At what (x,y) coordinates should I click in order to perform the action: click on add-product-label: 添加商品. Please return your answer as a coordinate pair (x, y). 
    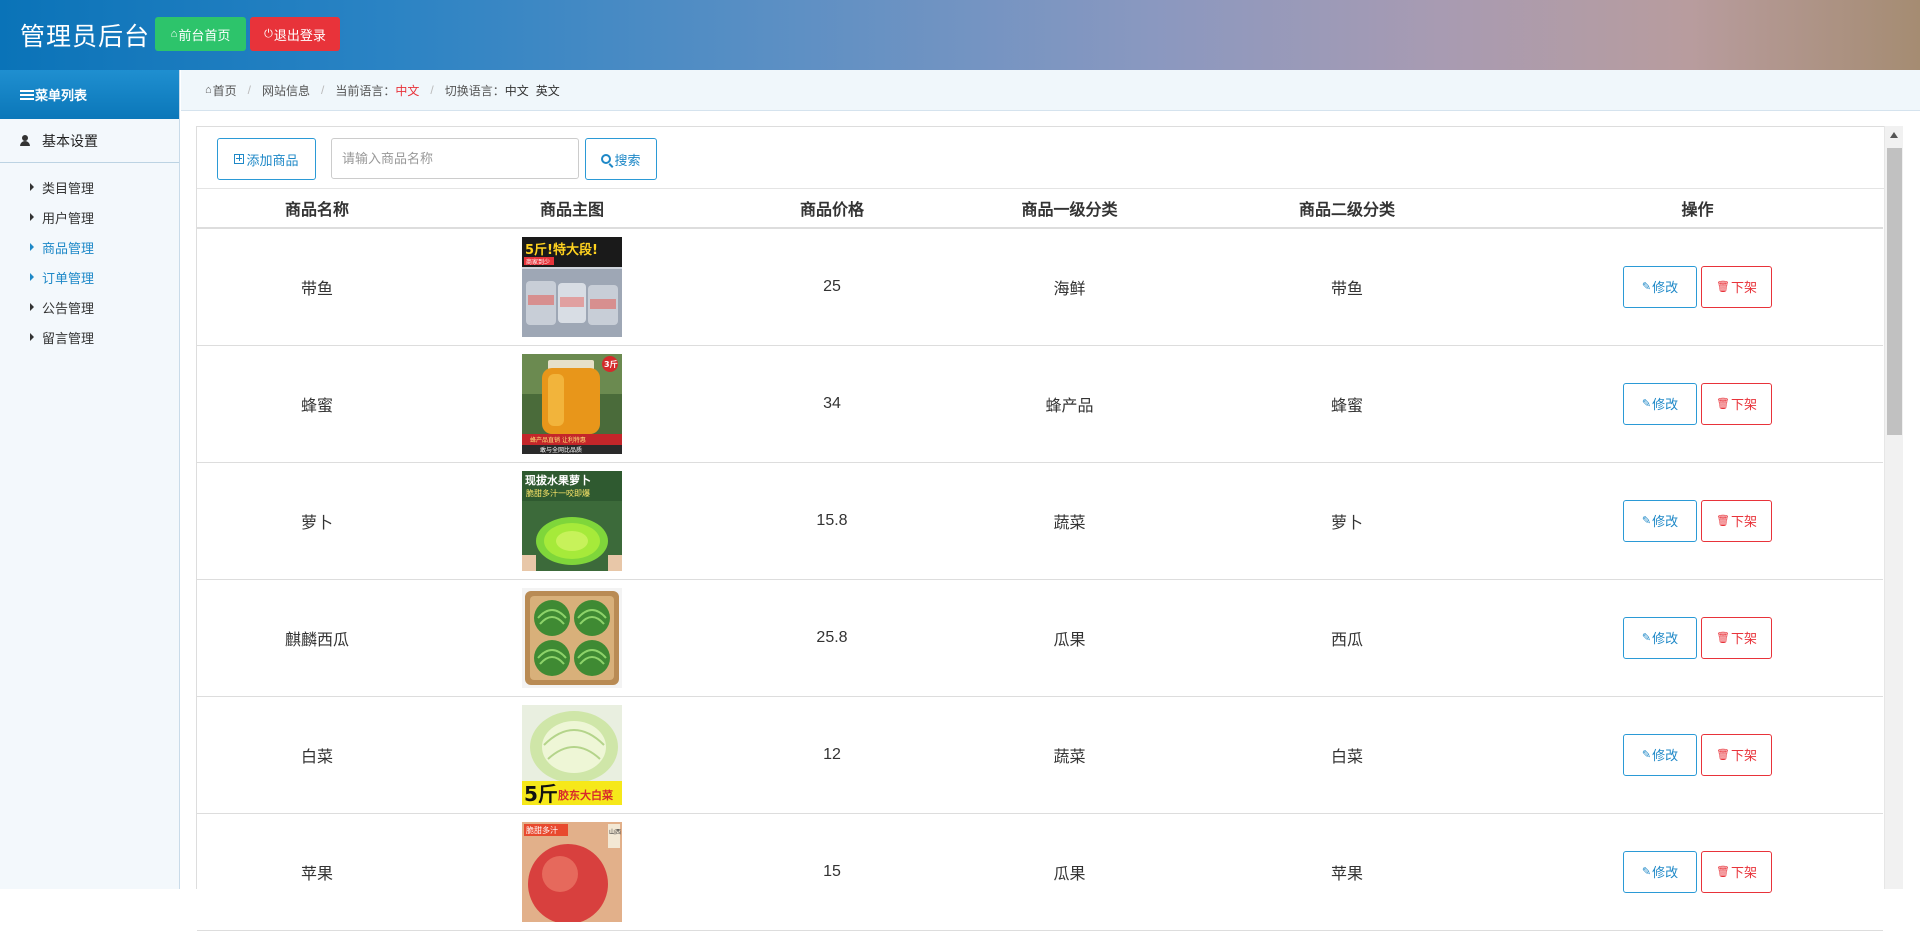
    Looking at the image, I should click on (272, 160).